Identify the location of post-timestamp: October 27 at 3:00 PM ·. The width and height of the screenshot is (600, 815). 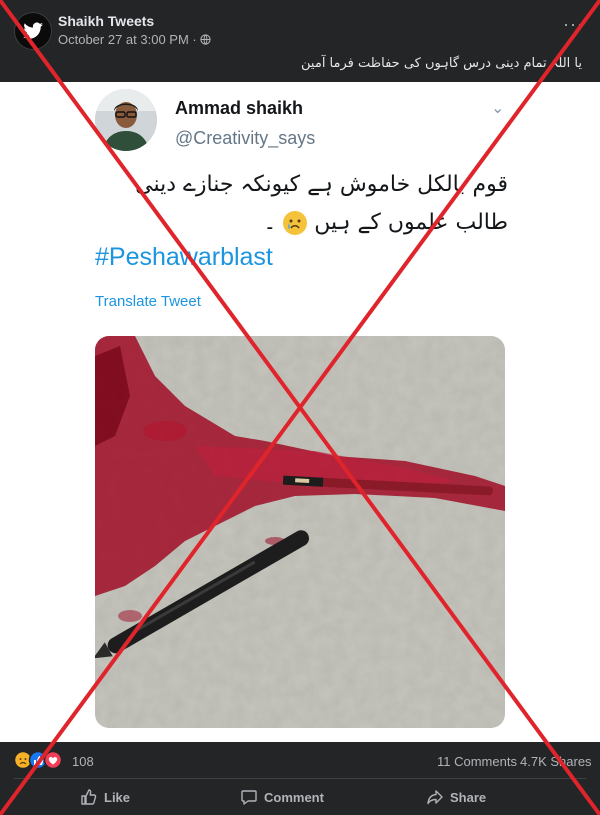
(135, 39).